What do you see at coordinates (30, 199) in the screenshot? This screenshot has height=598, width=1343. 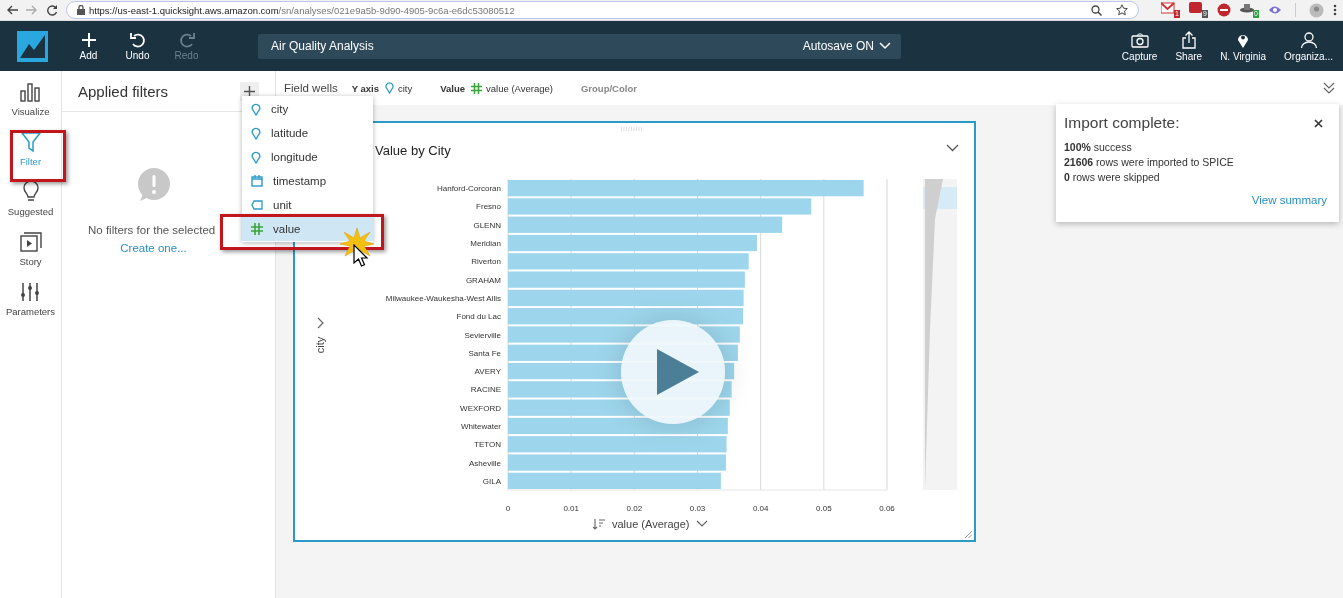 I see `sidebar-tab: Suggested` at bounding box center [30, 199].